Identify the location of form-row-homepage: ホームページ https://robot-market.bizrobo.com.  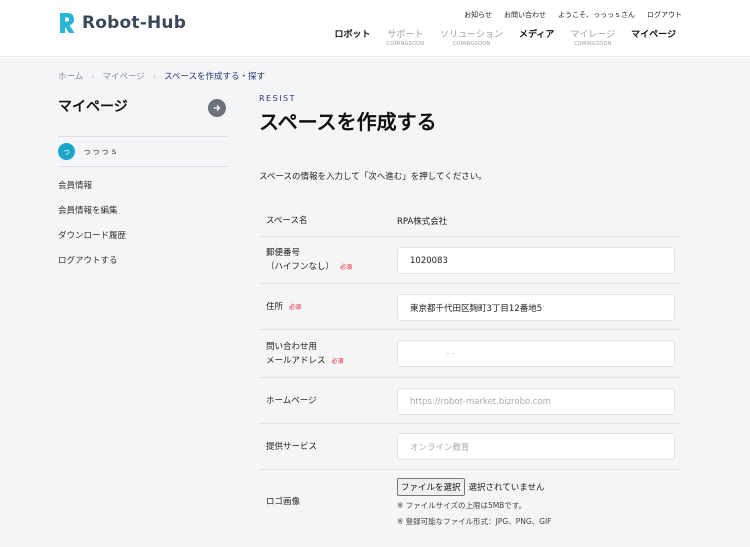
(470, 401).